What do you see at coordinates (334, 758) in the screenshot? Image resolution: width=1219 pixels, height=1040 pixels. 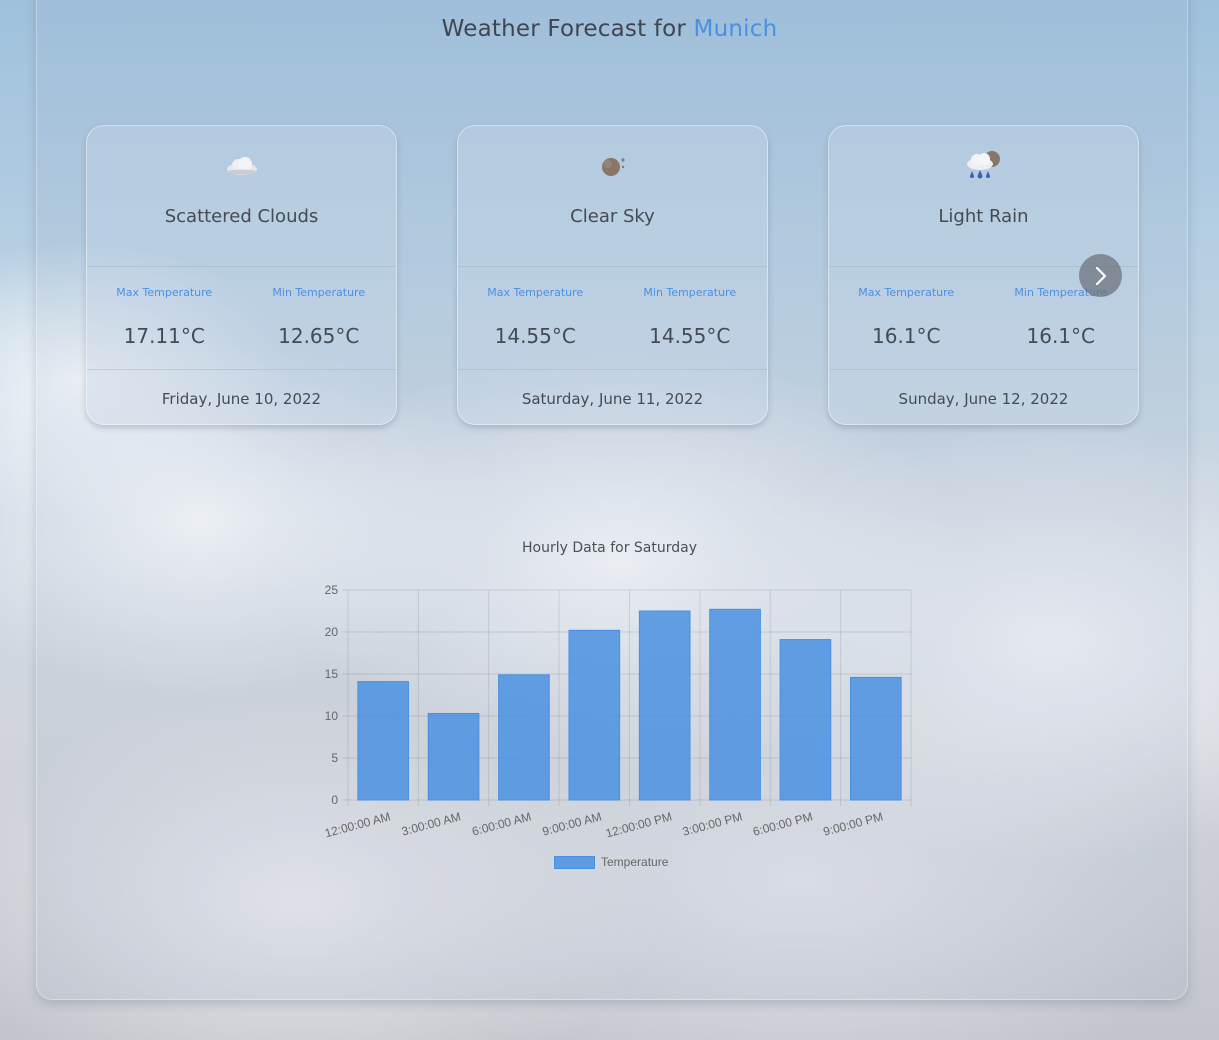 I see `y-tick-label: 5` at bounding box center [334, 758].